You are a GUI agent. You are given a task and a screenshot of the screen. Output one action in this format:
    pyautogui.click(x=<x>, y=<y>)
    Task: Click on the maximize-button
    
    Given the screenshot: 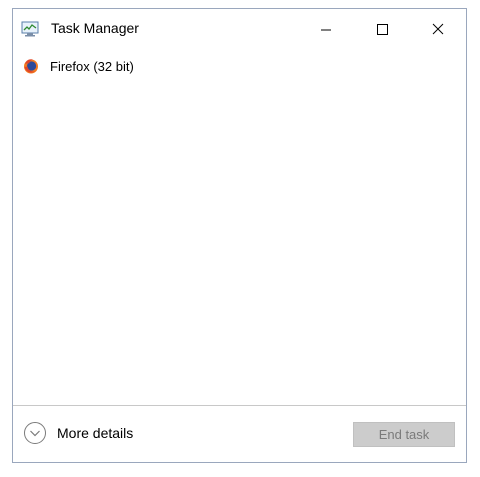 What is the action you would take?
    pyautogui.click(x=382, y=29)
    